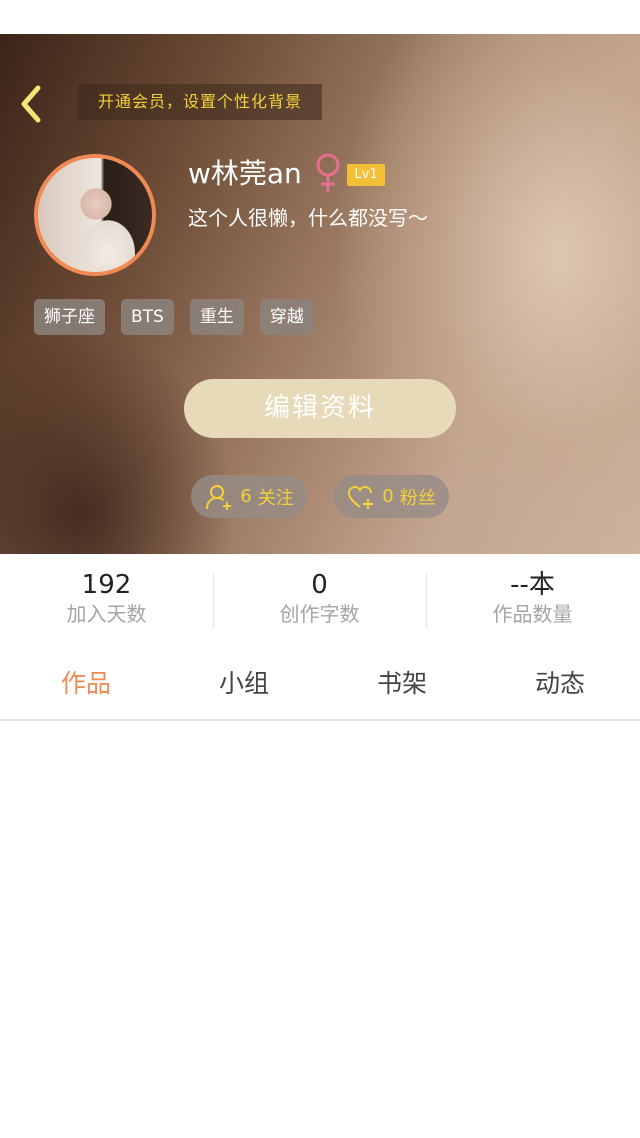  I want to click on following-count: 6, so click(246, 496).